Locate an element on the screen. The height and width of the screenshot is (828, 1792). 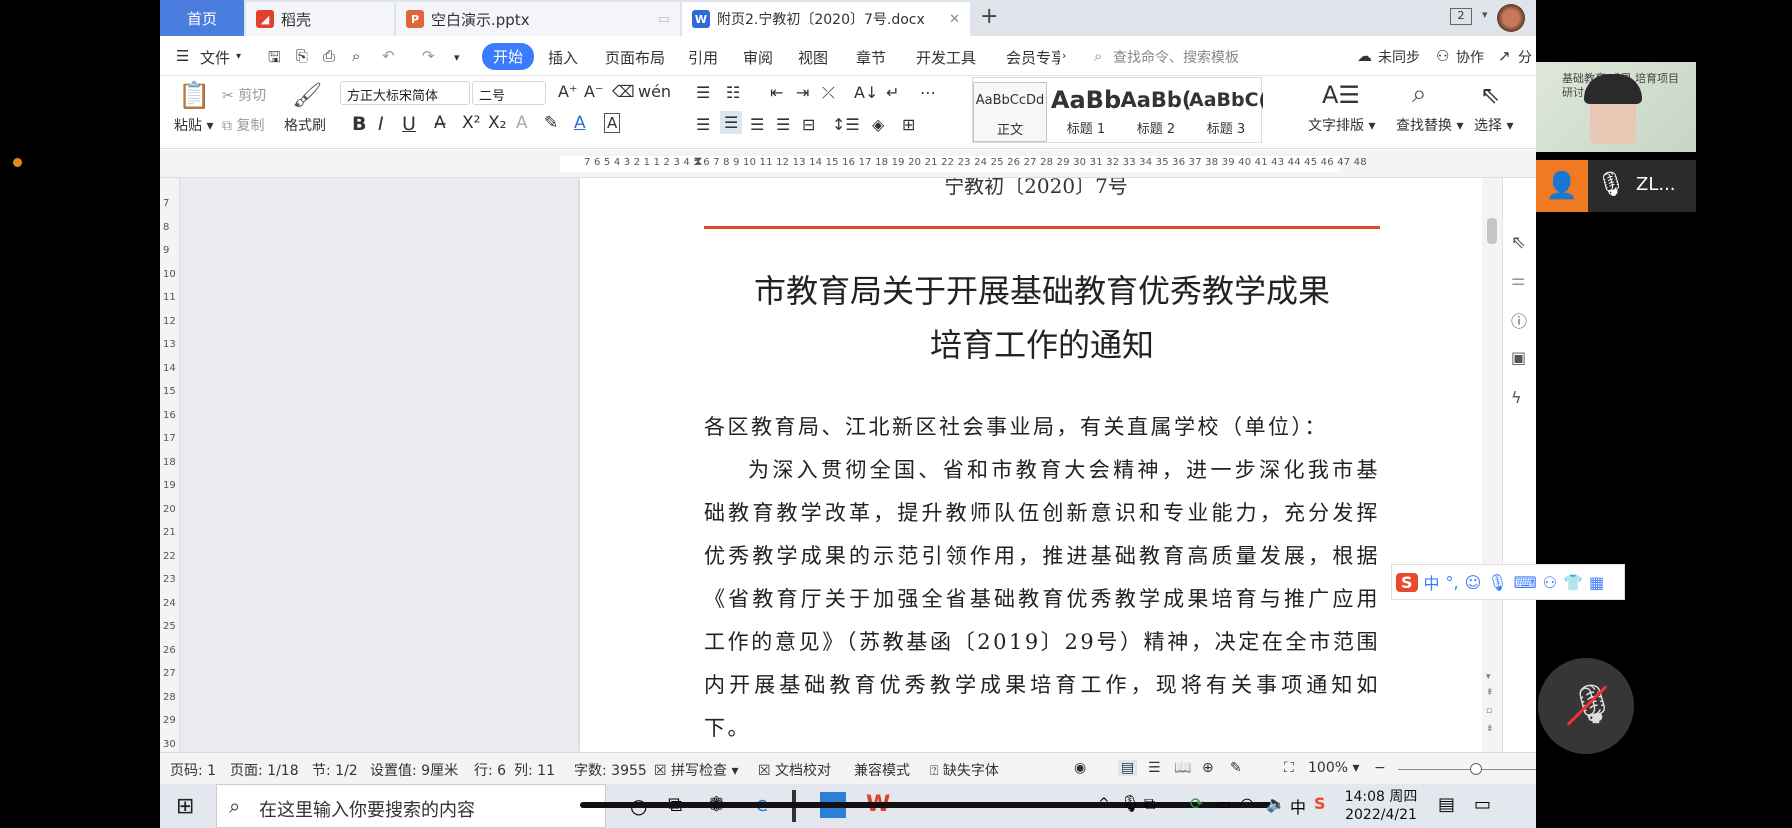
new-tab-button: + is located at coordinates (989, 16).